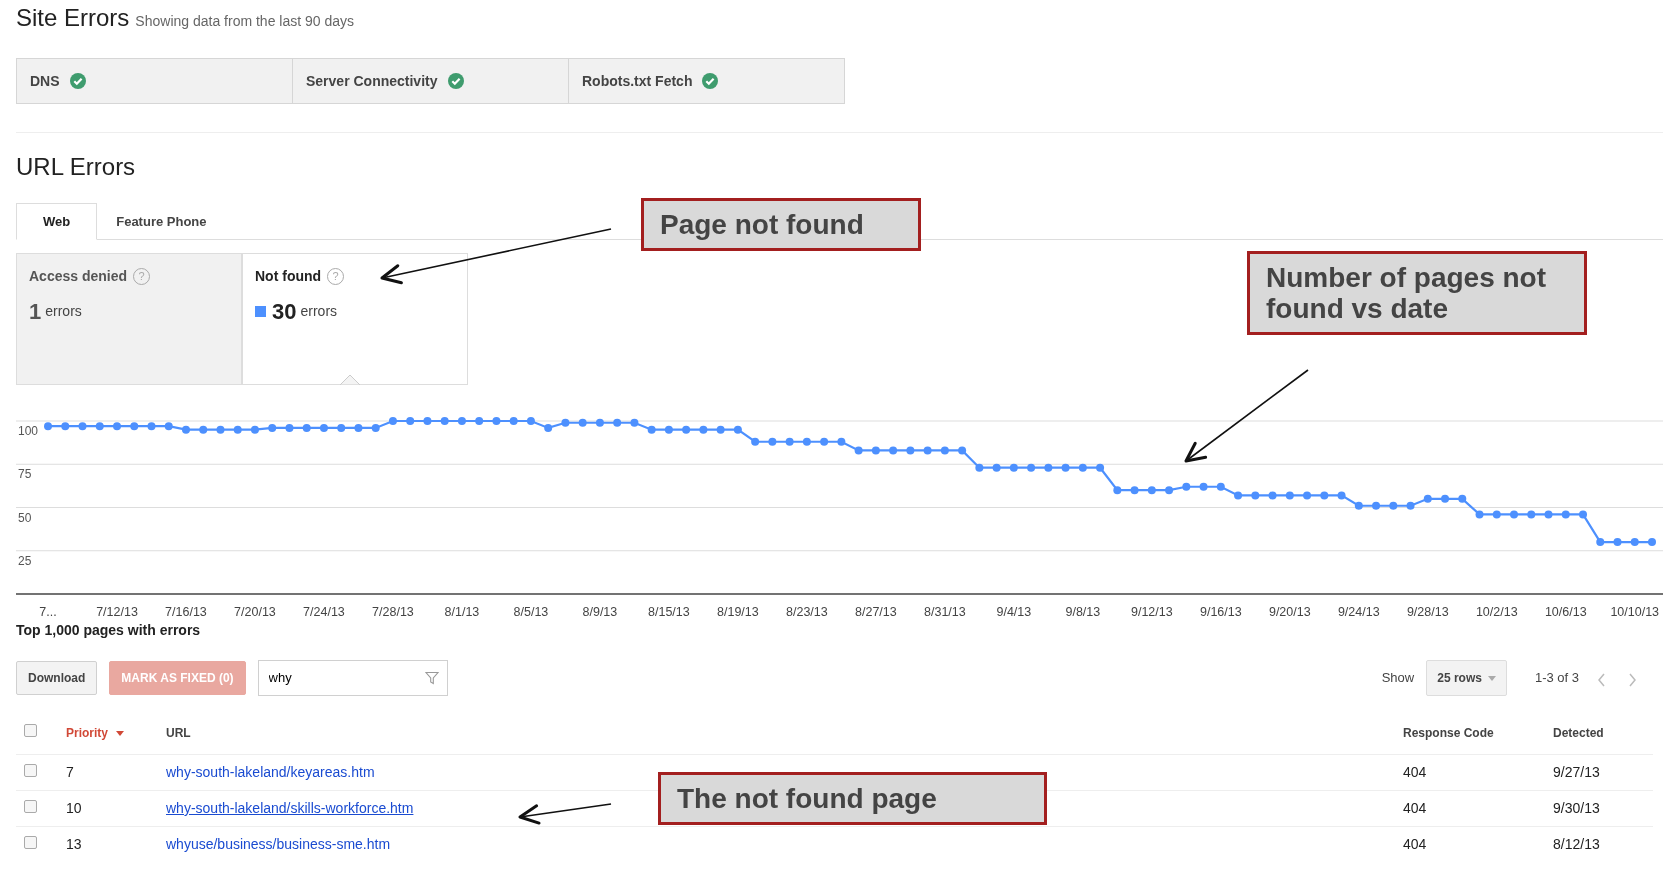 The height and width of the screenshot is (876, 1663). I want to click on detected-date: 8/12/13, so click(1576, 844).